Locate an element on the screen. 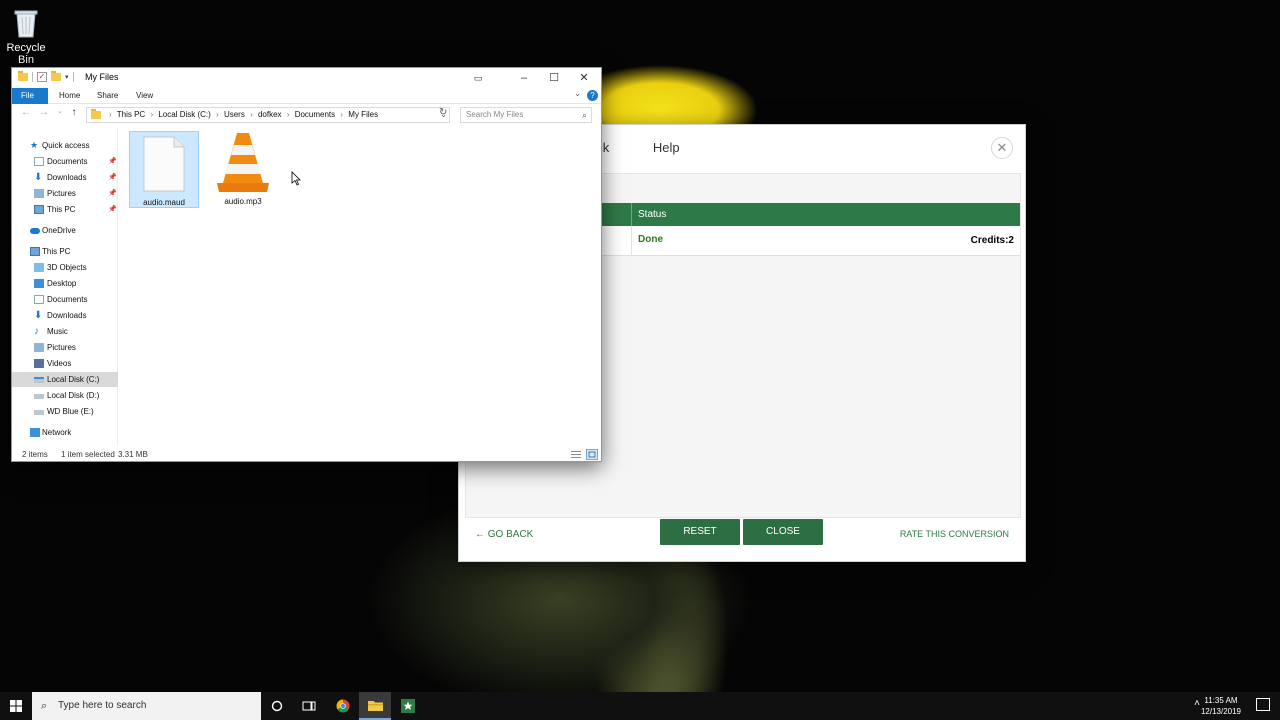 The width and height of the screenshot is (1280, 720). tab-home: Home is located at coordinates (69, 96).